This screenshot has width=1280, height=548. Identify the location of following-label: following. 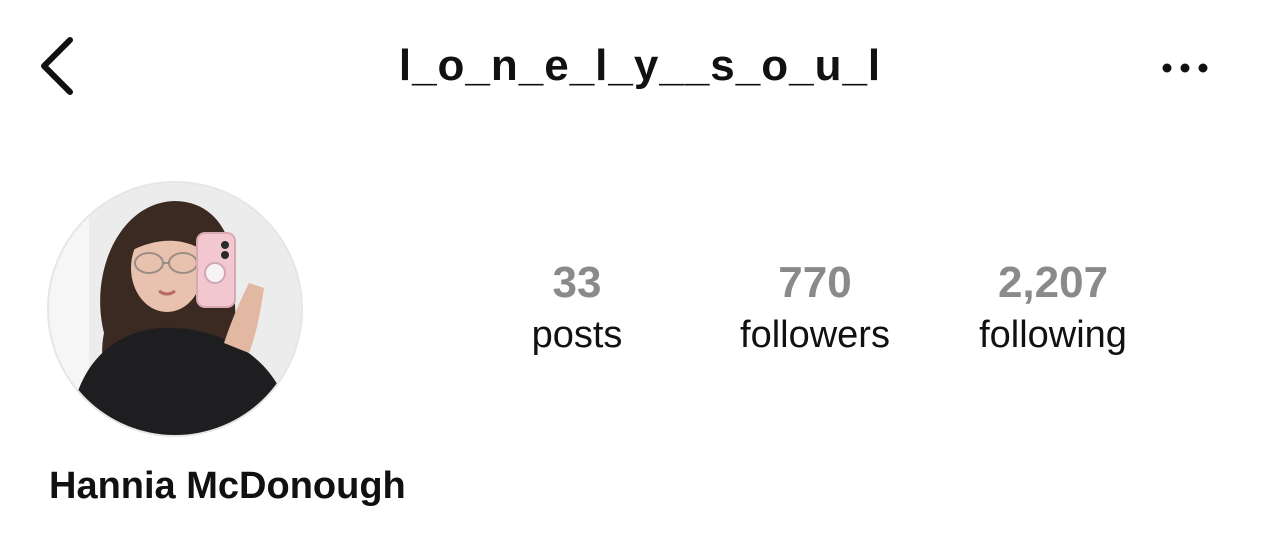
(1053, 335).